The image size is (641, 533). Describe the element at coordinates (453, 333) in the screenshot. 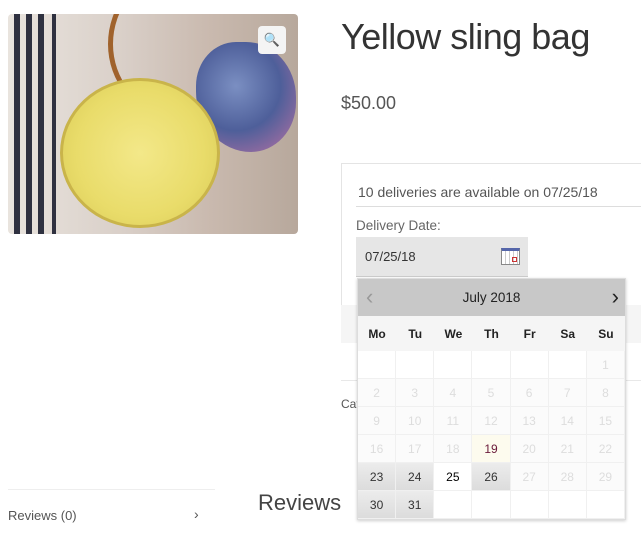

I see `weekday-label: We` at that location.